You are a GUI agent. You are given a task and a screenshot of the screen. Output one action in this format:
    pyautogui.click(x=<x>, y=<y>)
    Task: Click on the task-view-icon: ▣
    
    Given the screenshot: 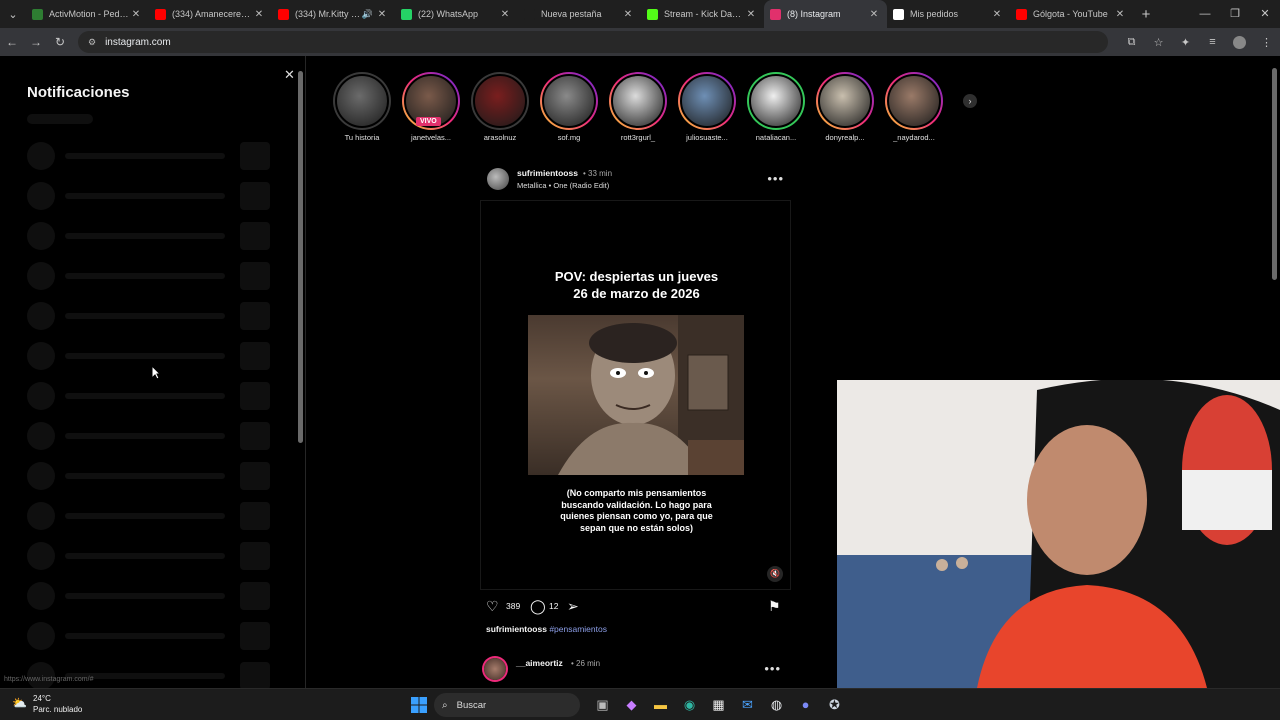 What is the action you would take?
    pyautogui.click(x=602, y=705)
    